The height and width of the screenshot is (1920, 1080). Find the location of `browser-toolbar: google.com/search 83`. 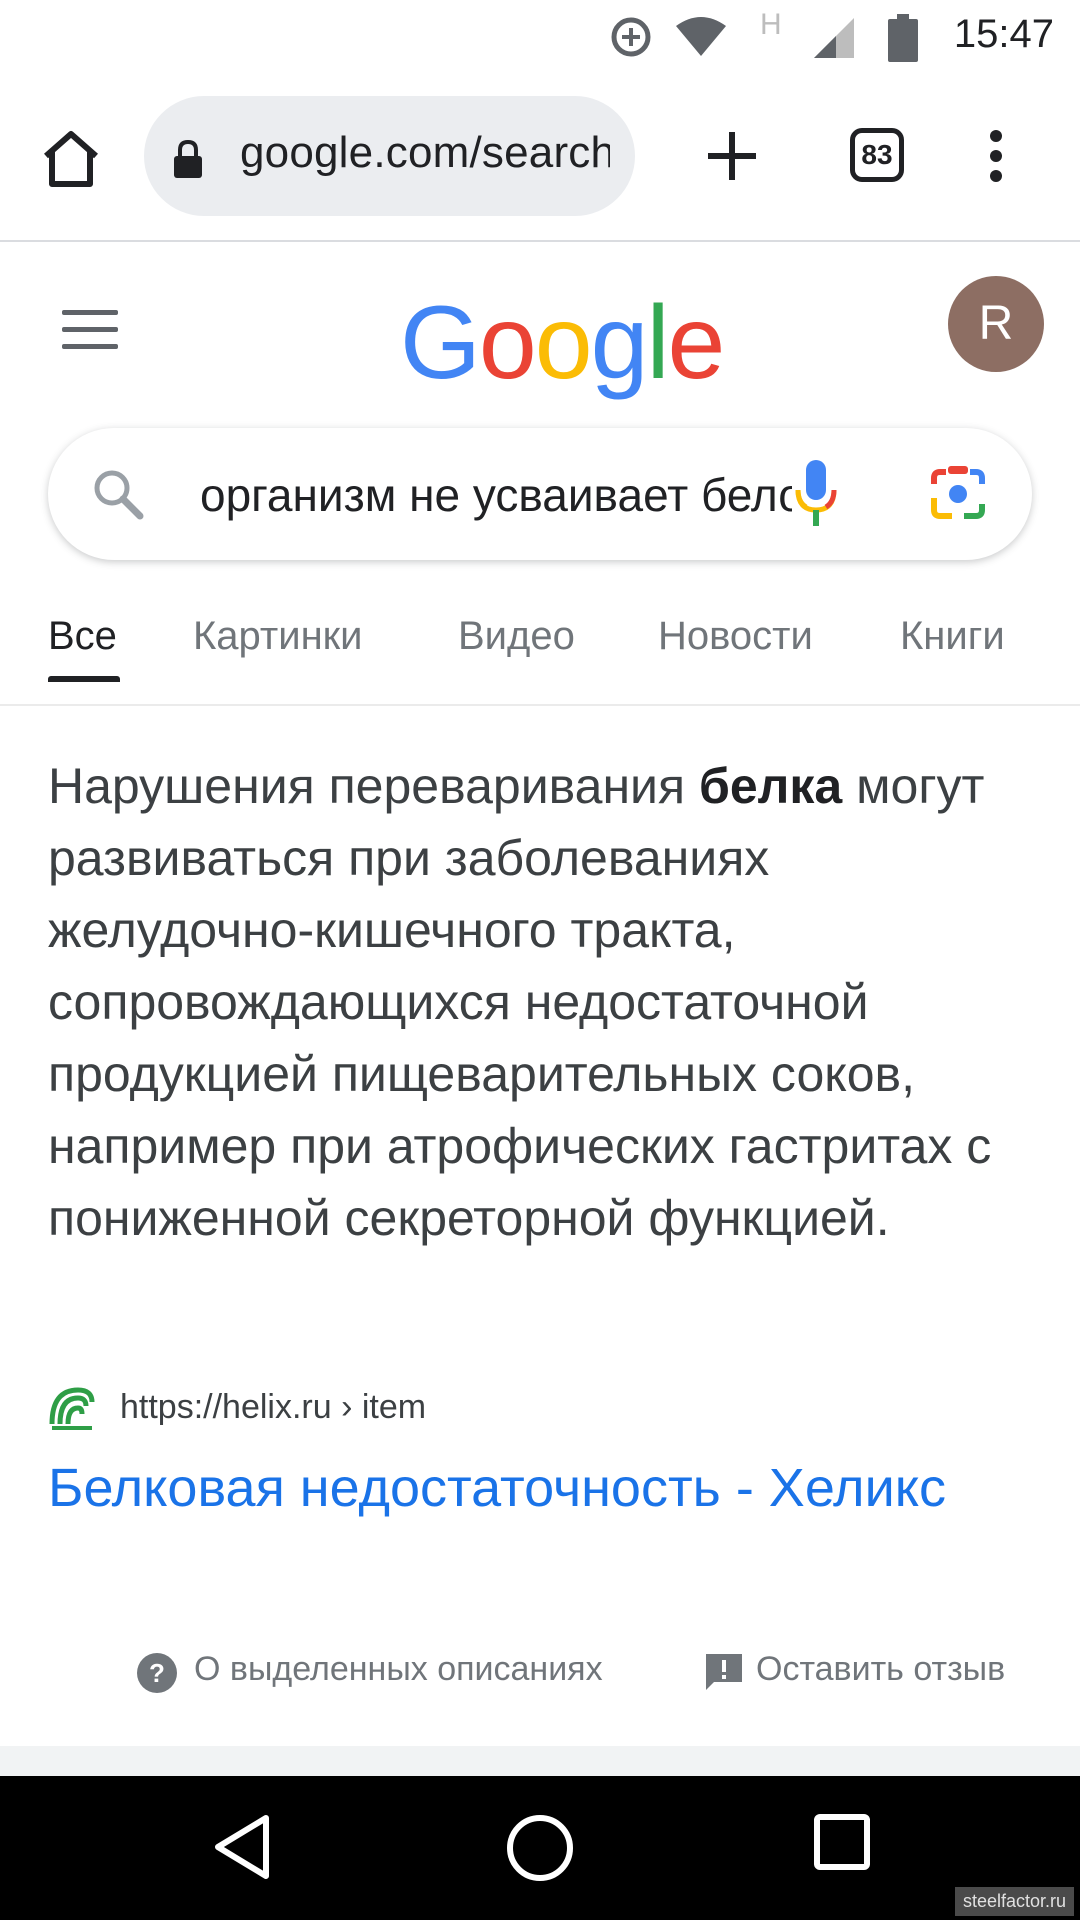

browser-toolbar: google.com/search 83 is located at coordinates (540, 160).